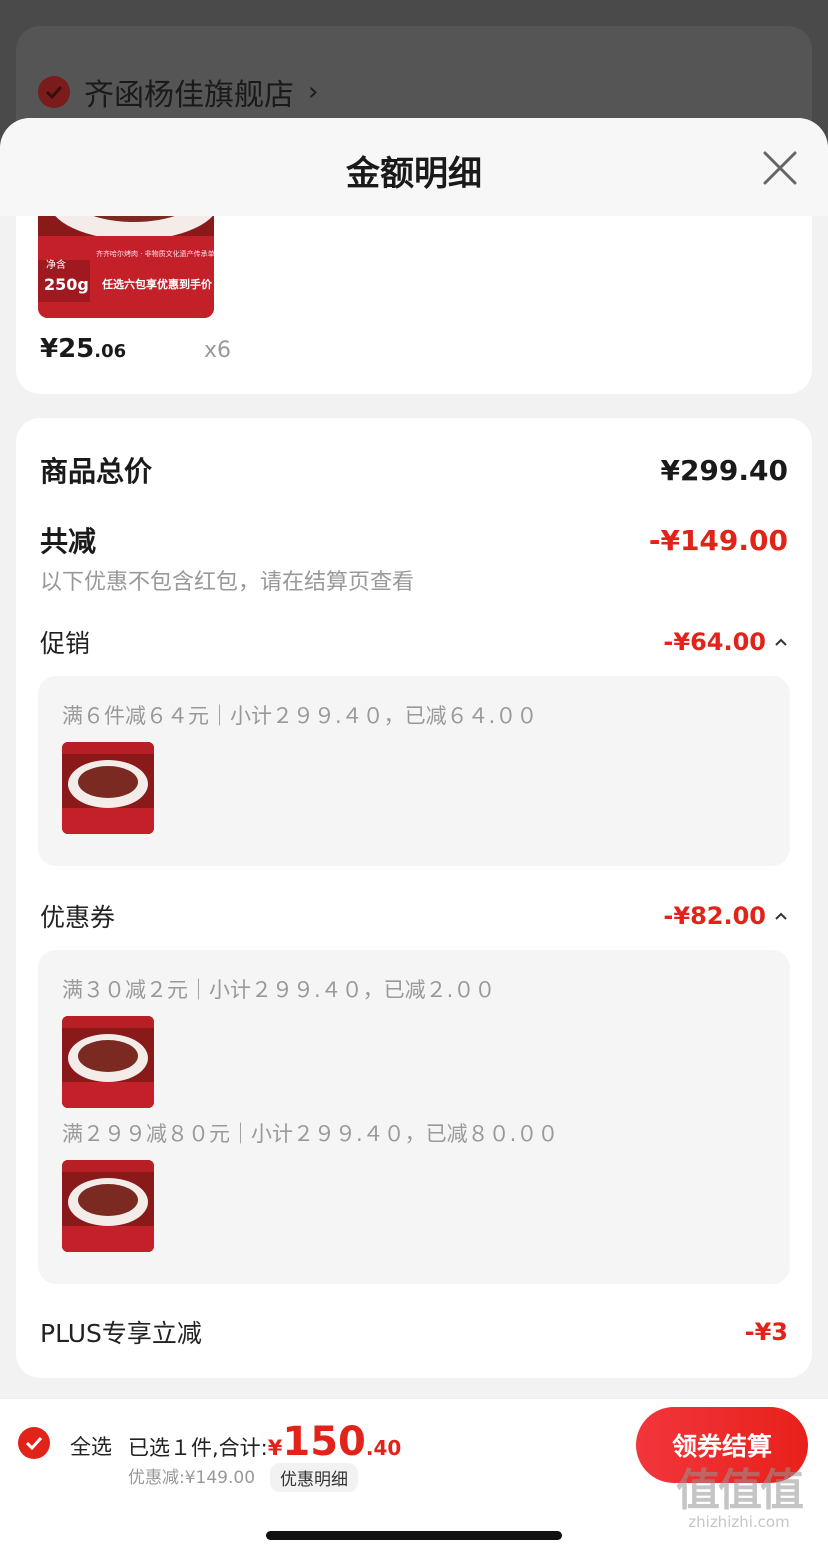  Describe the element at coordinates (34, 1443) in the screenshot. I see `select-all-check-icon` at that location.